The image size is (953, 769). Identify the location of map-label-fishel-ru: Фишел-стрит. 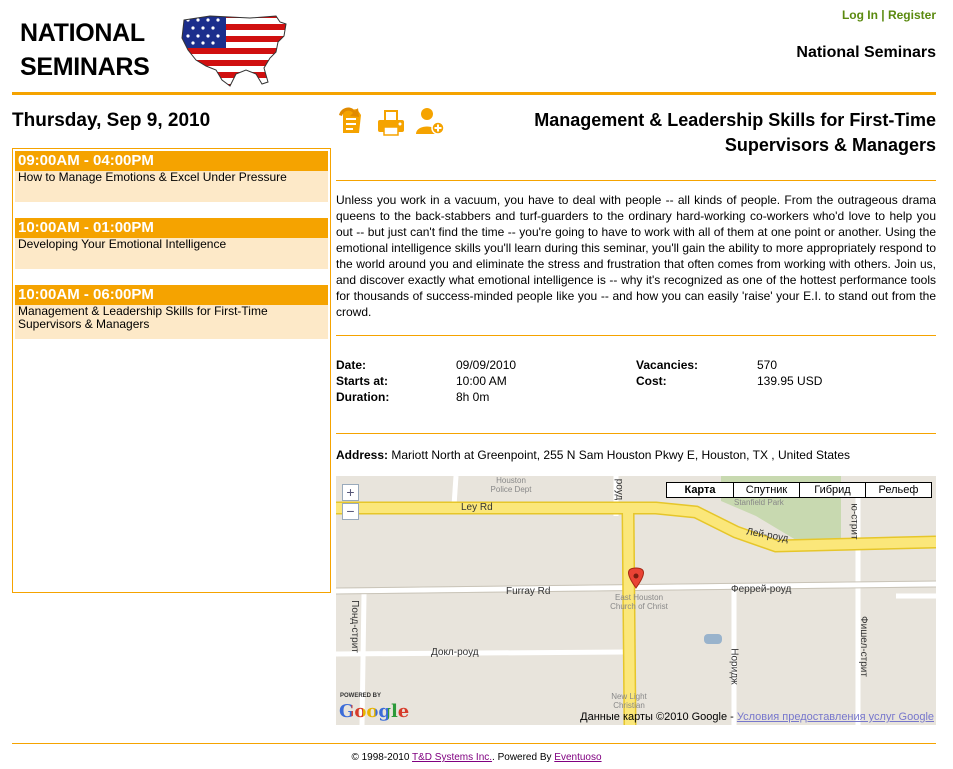
(863, 646).